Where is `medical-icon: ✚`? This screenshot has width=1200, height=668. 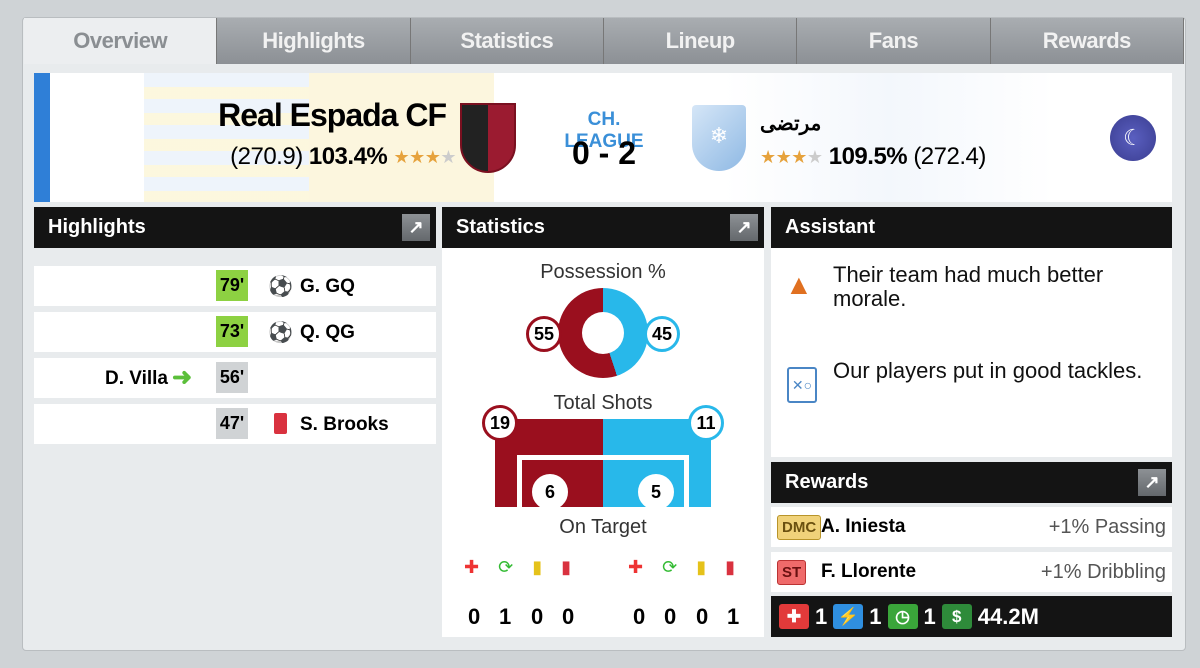 medical-icon: ✚ is located at coordinates (794, 616).